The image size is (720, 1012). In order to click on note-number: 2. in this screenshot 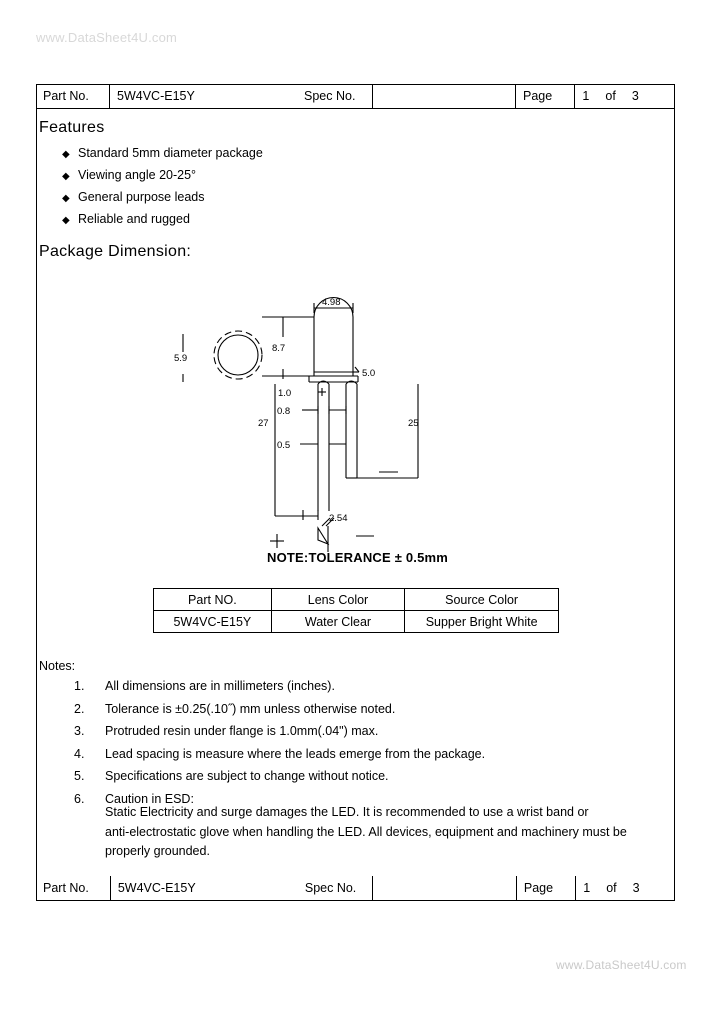, I will do `click(79, 708)`.